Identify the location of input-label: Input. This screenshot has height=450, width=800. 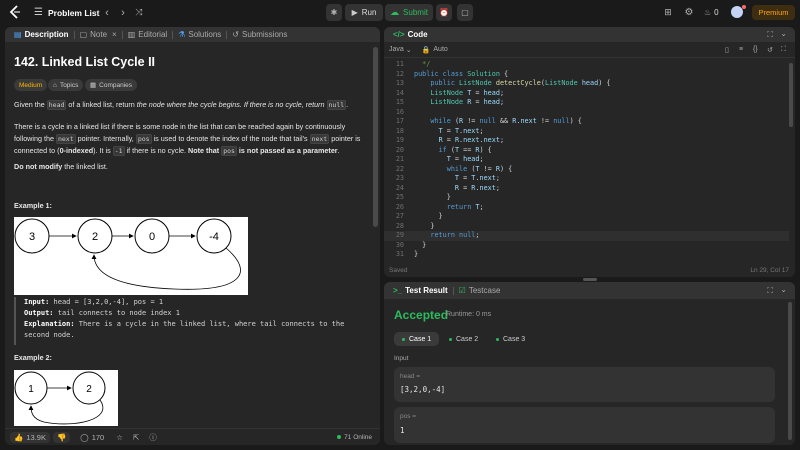
(401, 358).